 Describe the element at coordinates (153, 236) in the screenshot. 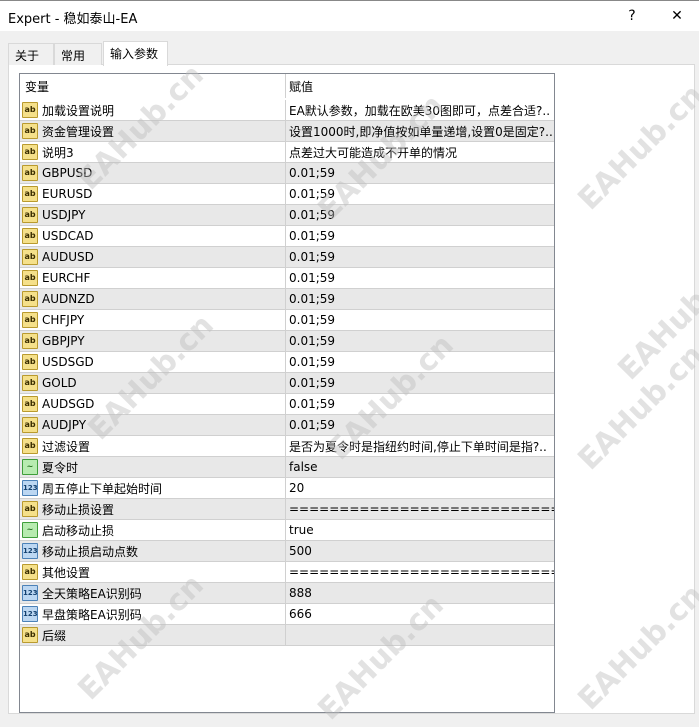

I see `variable-cell: ab USDCAD` at that location.